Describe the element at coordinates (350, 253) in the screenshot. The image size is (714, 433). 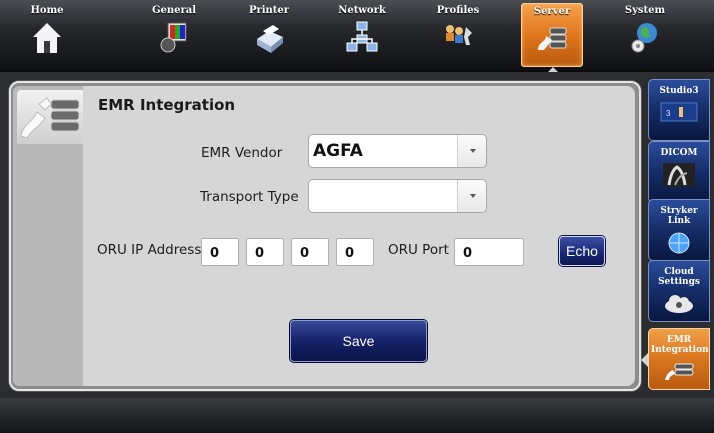
I see `oru-ip-octet-4-value: 0` at that location.